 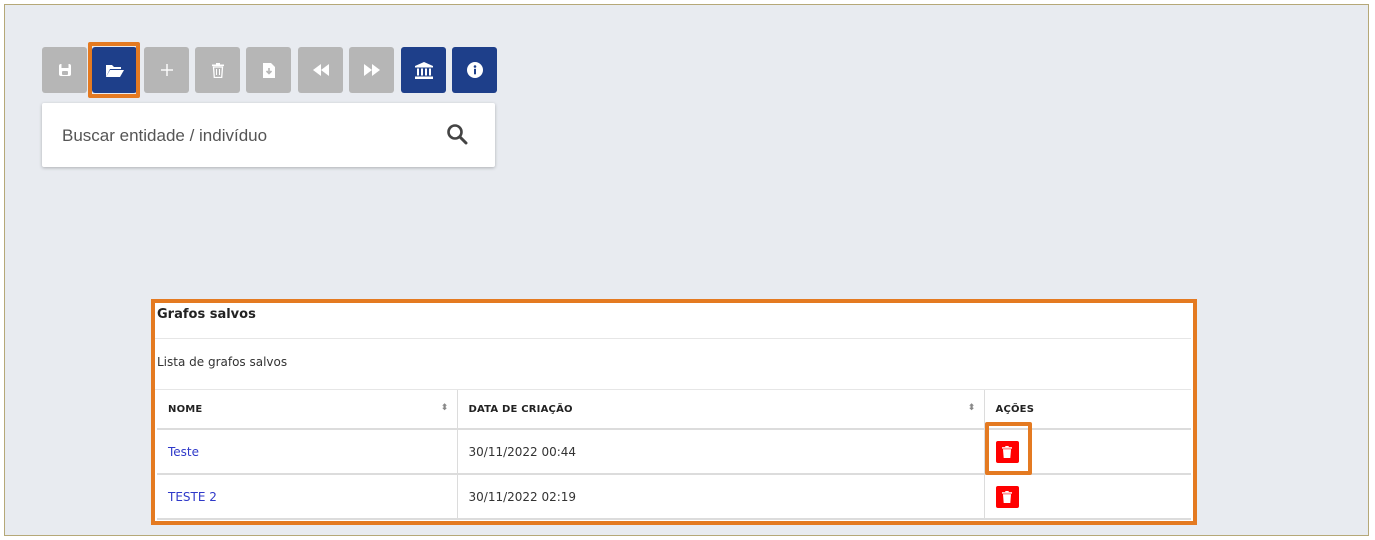 I want to click on export-button, so click(x=268, y=70).